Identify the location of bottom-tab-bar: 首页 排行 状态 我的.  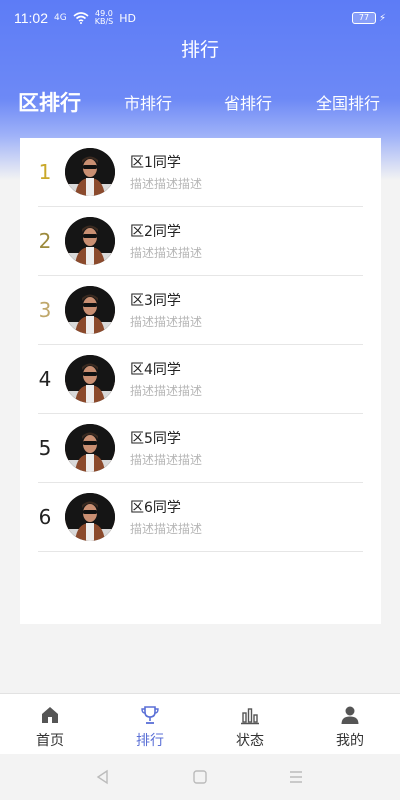
(200, 723).